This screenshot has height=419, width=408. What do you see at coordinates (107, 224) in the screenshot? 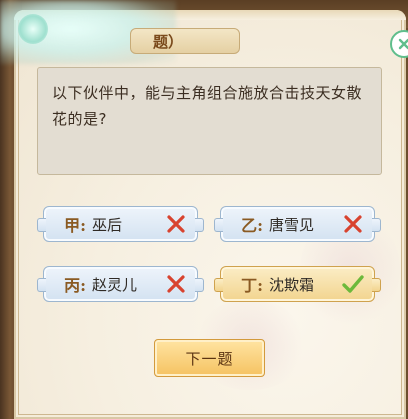
I see `answer-label: 巫后` at bounding box center [107, 224].